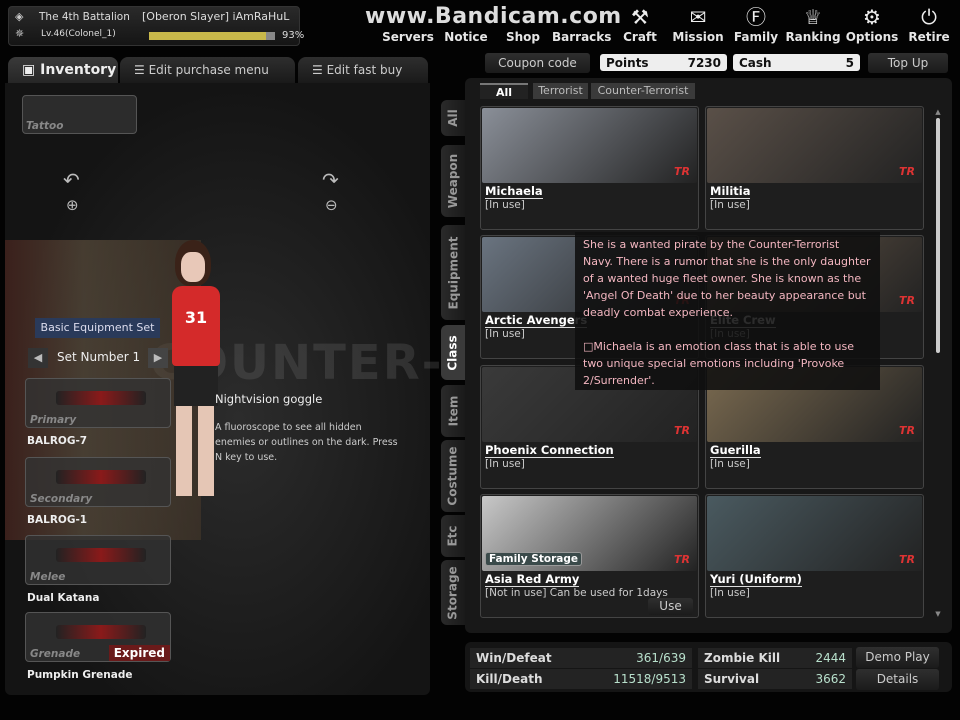 The height and width of the screenshot is (720, 960). I want to click on nav-options: ⚙ Options, so click(872, 24).